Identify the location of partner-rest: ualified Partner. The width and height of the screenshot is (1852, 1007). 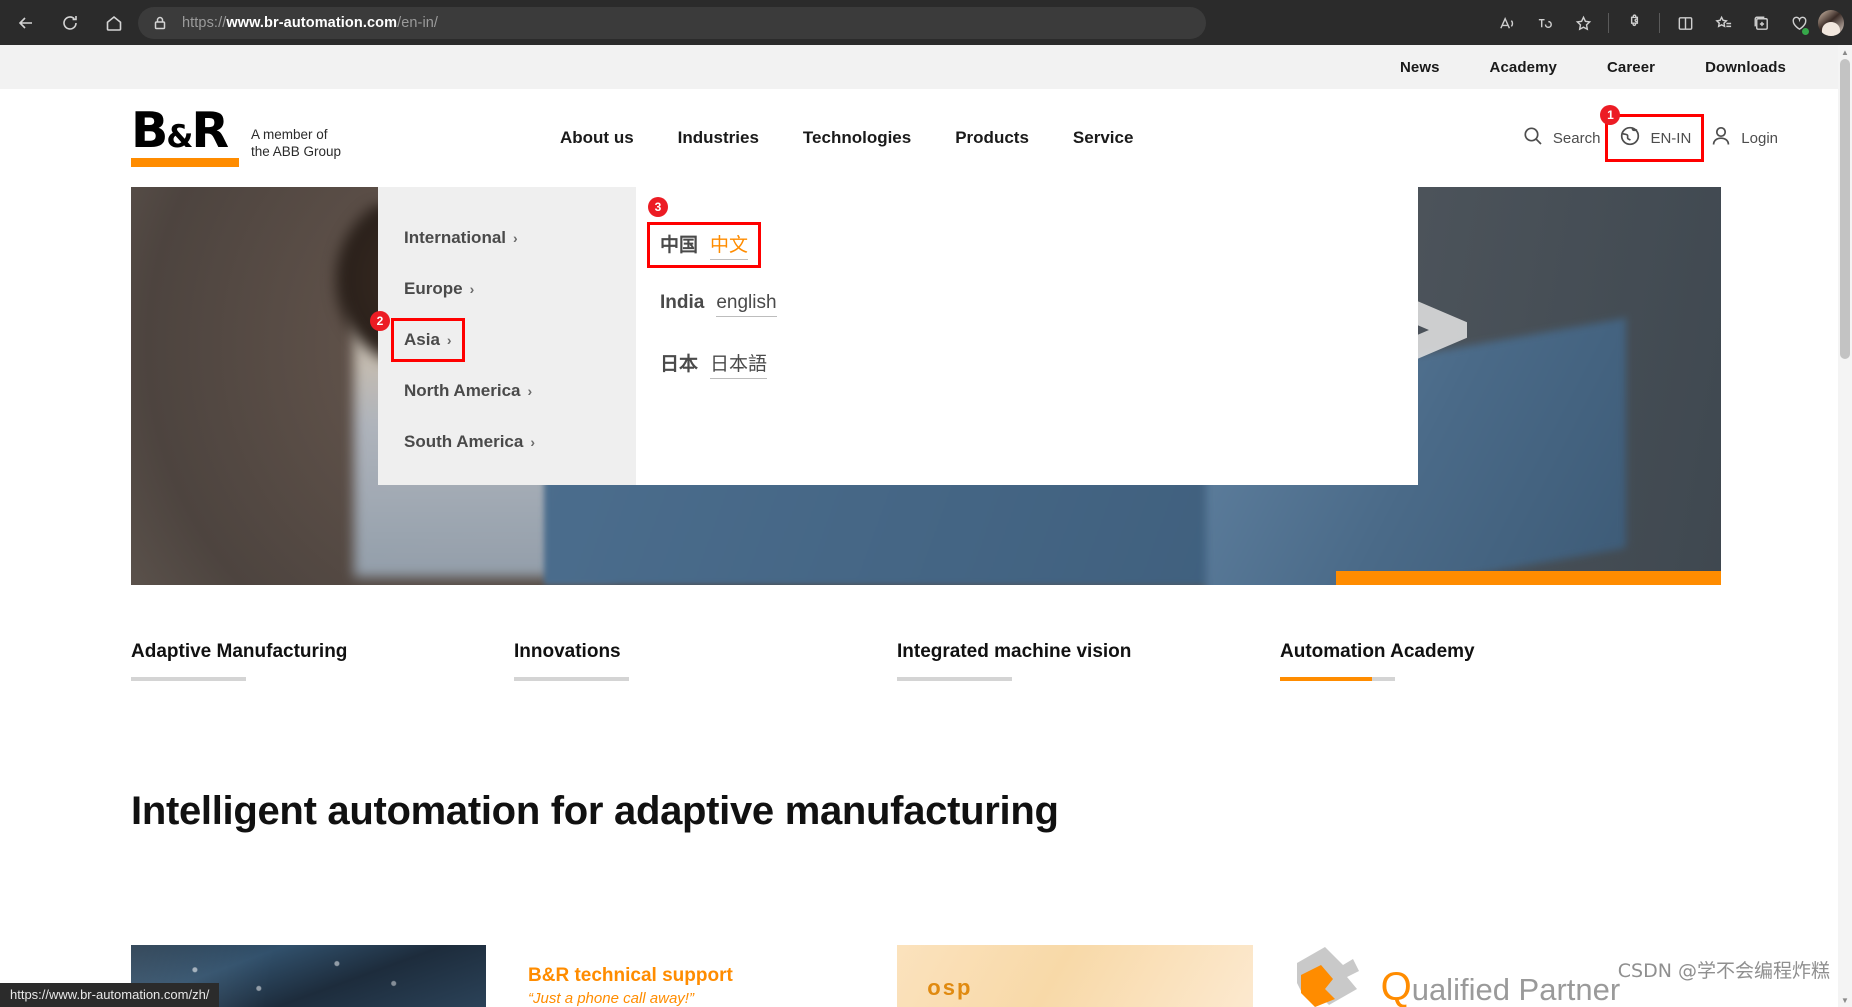
(1516, 989).